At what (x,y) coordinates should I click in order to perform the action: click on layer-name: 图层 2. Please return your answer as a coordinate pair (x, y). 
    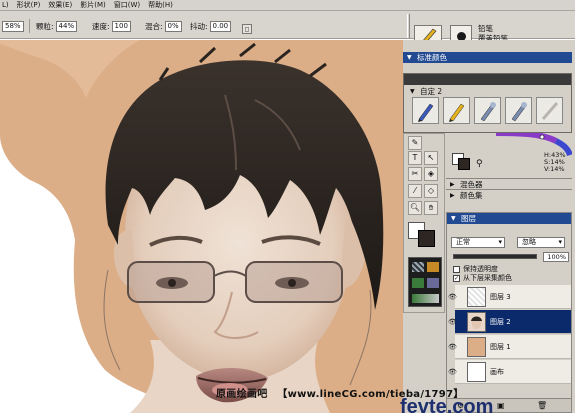
    Looking at the image, I should click on (500, 322).